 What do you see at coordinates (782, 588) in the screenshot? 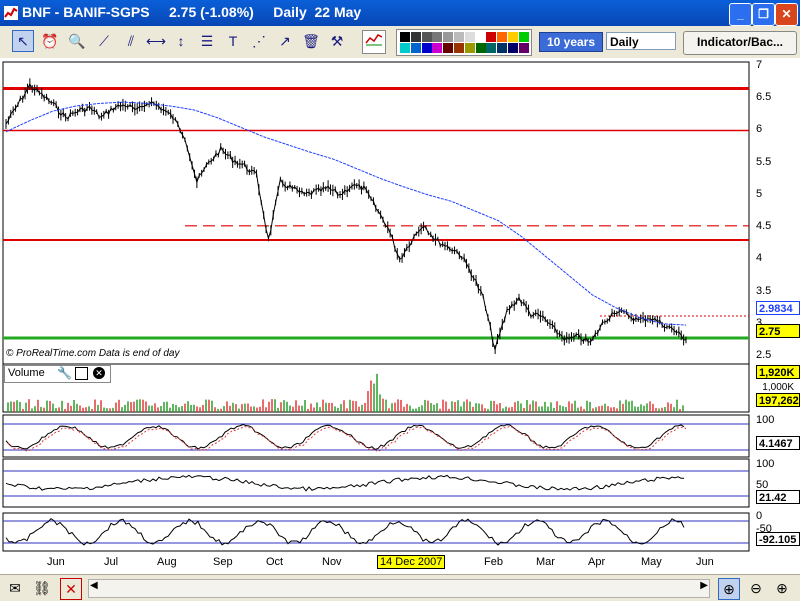
I see `zoom-in-icon: ⊕` at bounding box center [782, 588].